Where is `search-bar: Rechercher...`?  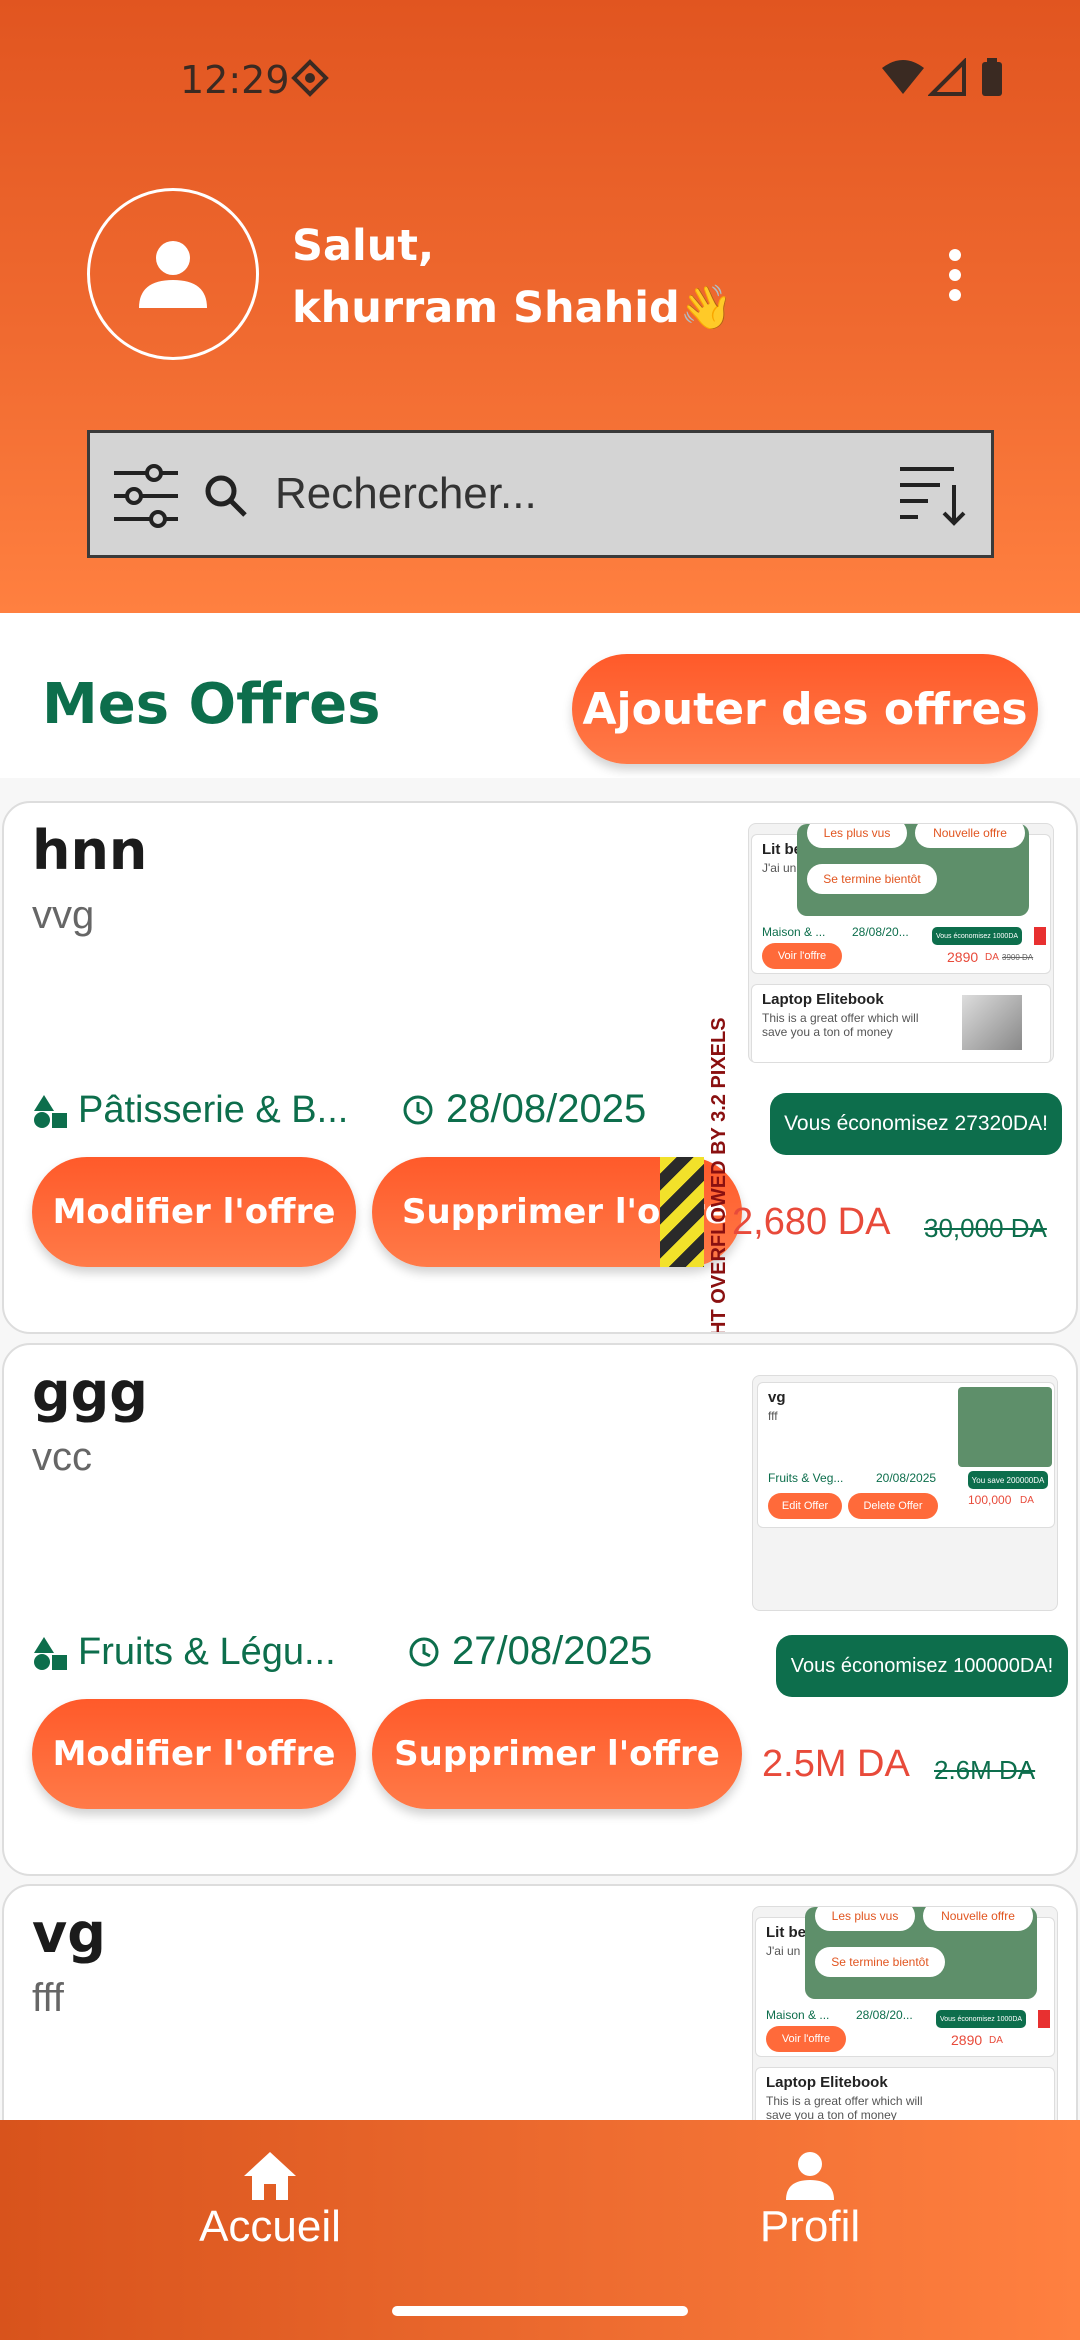
search-bar: Rechercher... is located at coordinates (540, 494).